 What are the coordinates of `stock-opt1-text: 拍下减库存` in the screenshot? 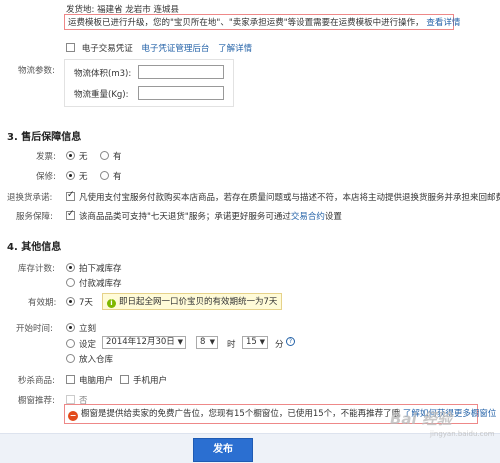 It's located at (100, 269).